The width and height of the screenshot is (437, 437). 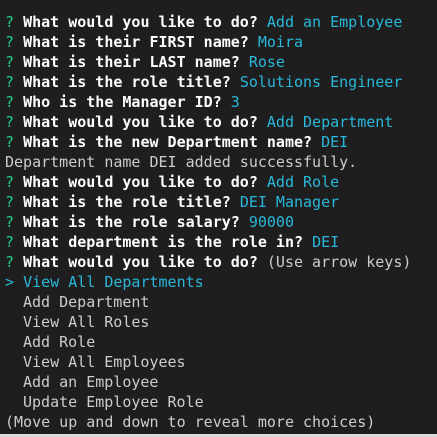 What do you see at coordinates (181, 162) in the screenshot?
I see `success-message: Department name DEI added successfully.` at bounding box center [181, 162].